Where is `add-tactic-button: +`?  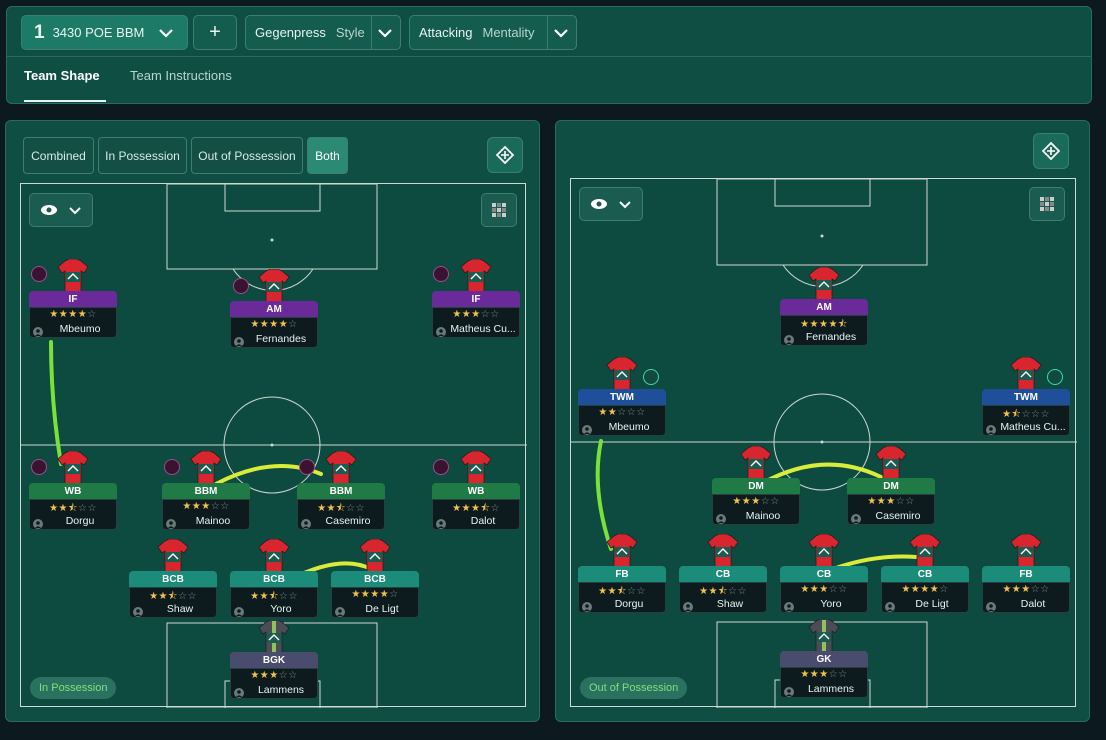 add-tactic-button: + is located at coordinates (215, 32).